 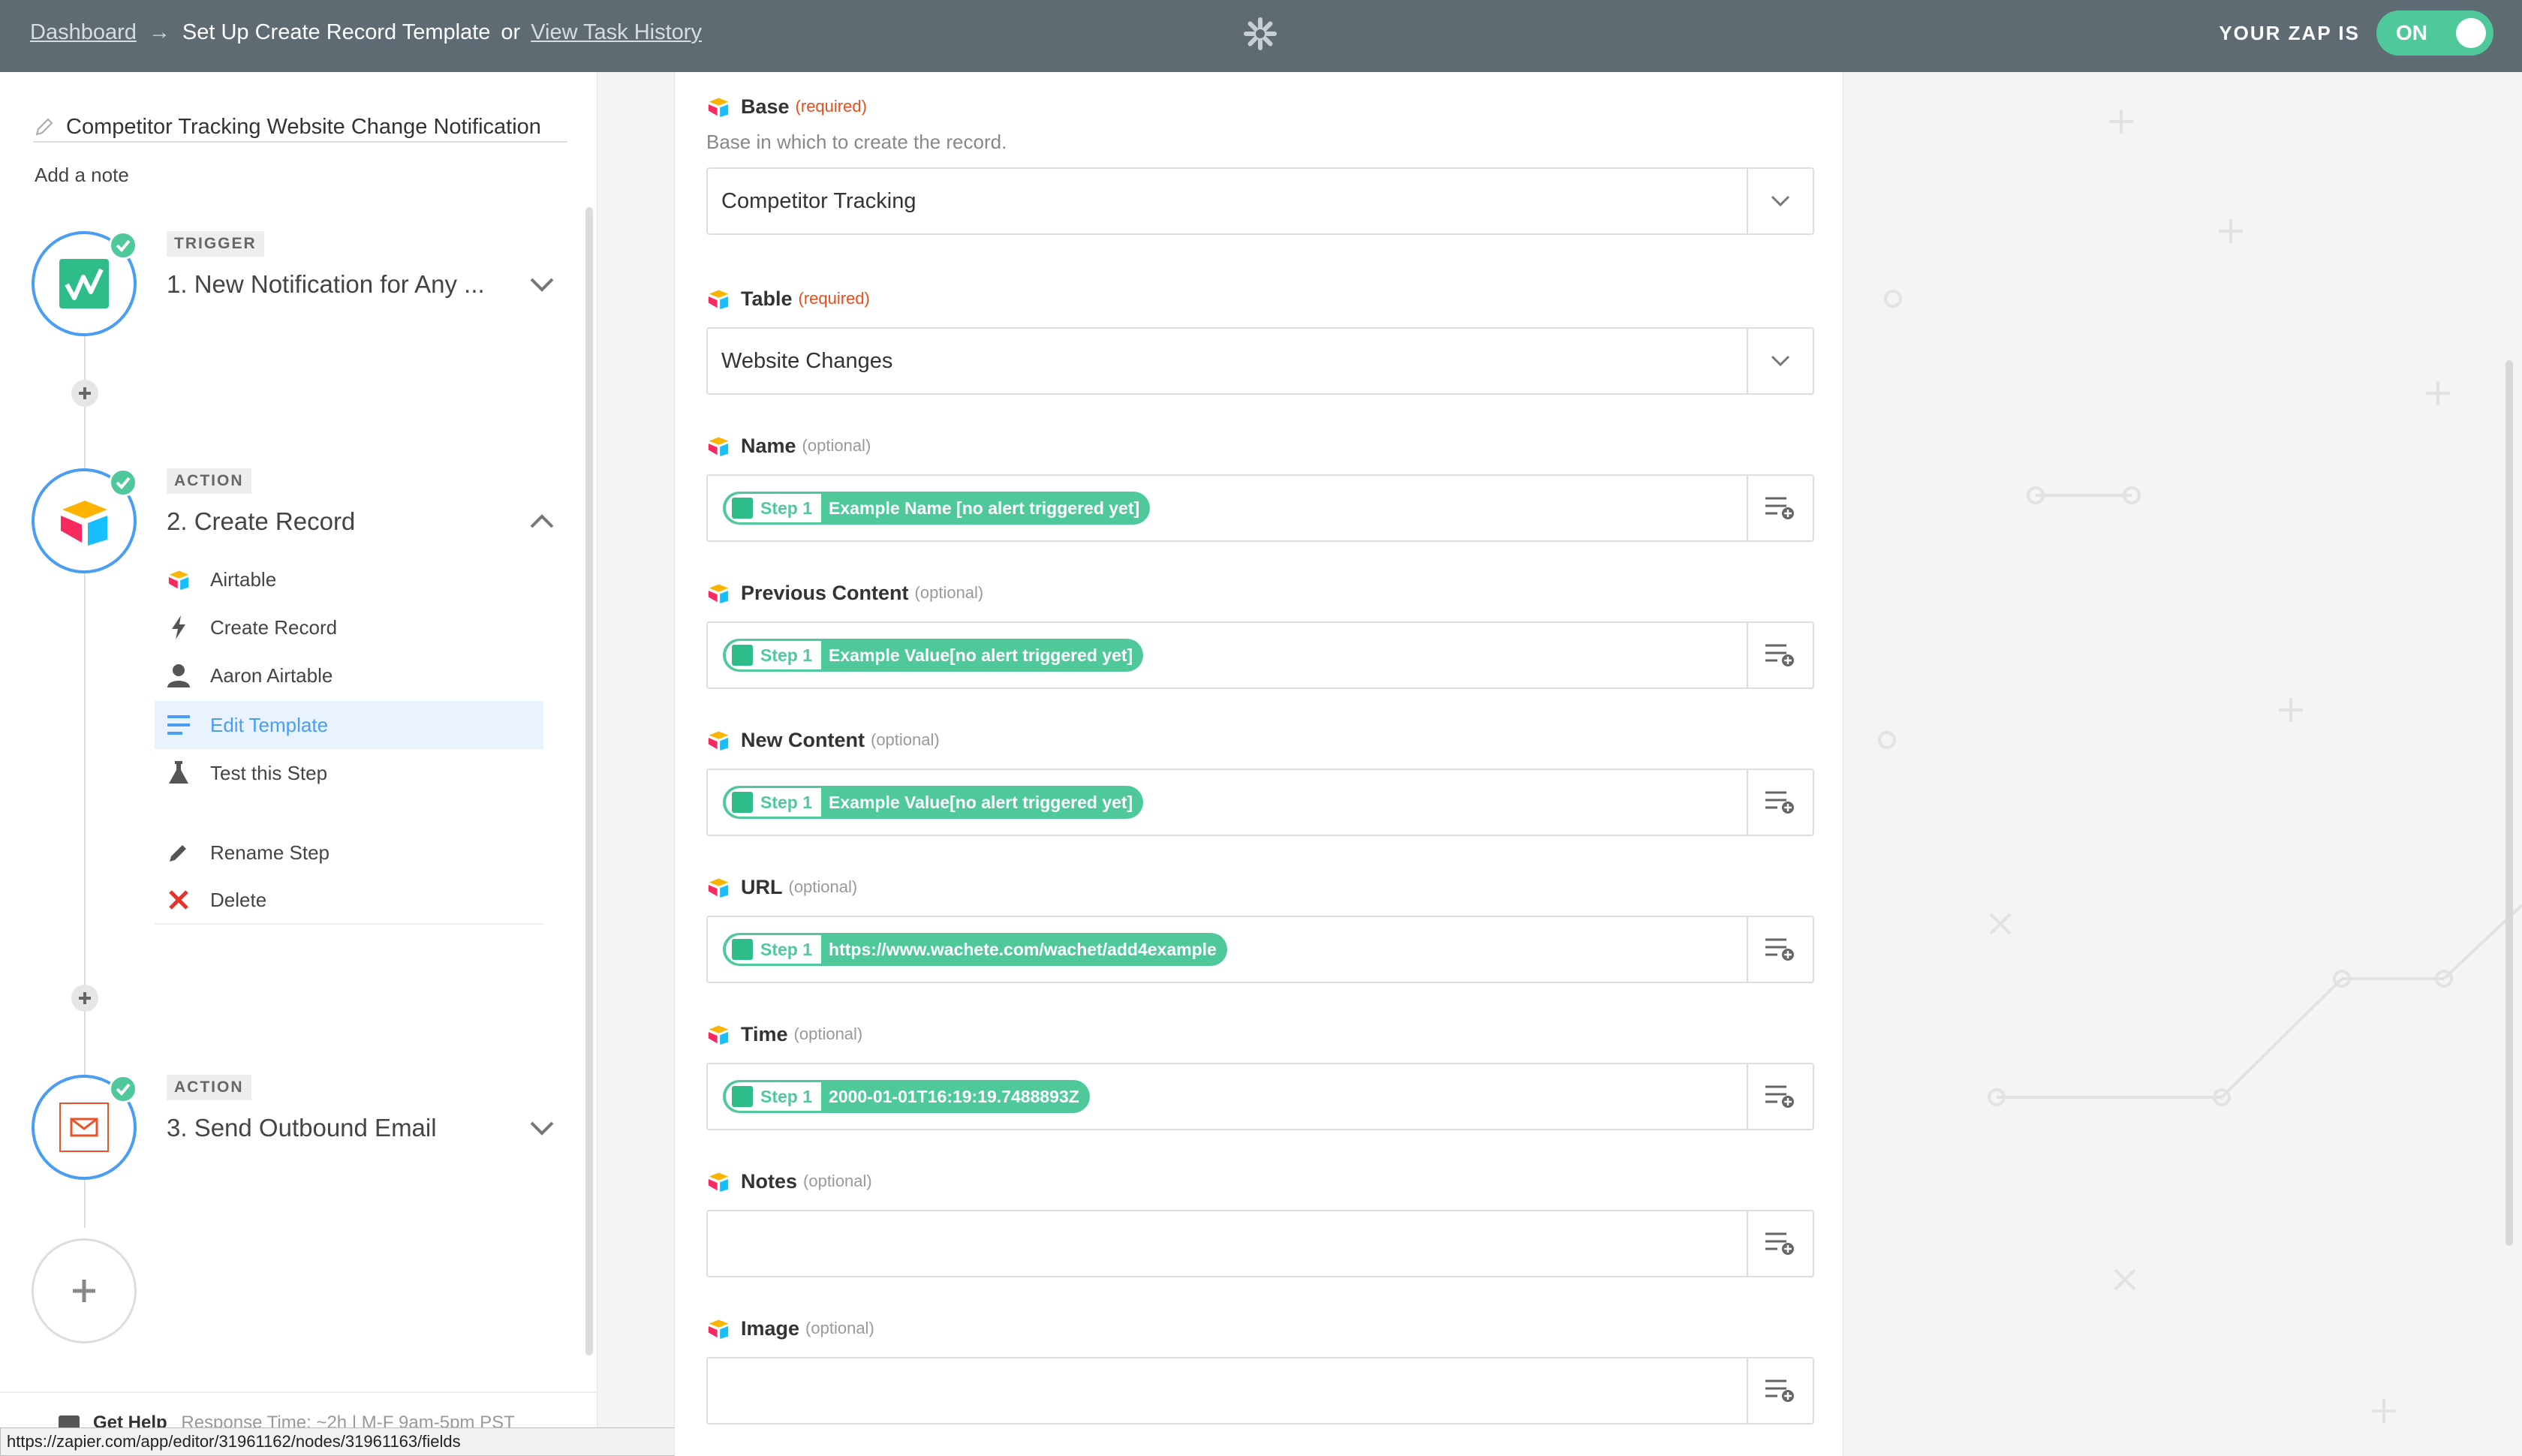 I want to click on lightning-icon, so click(x=178, y=627).